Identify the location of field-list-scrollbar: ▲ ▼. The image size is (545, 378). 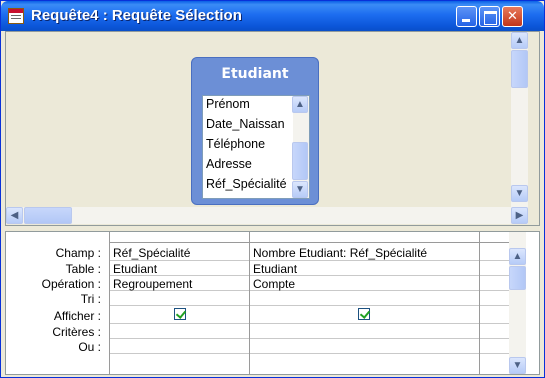
(300, 147).